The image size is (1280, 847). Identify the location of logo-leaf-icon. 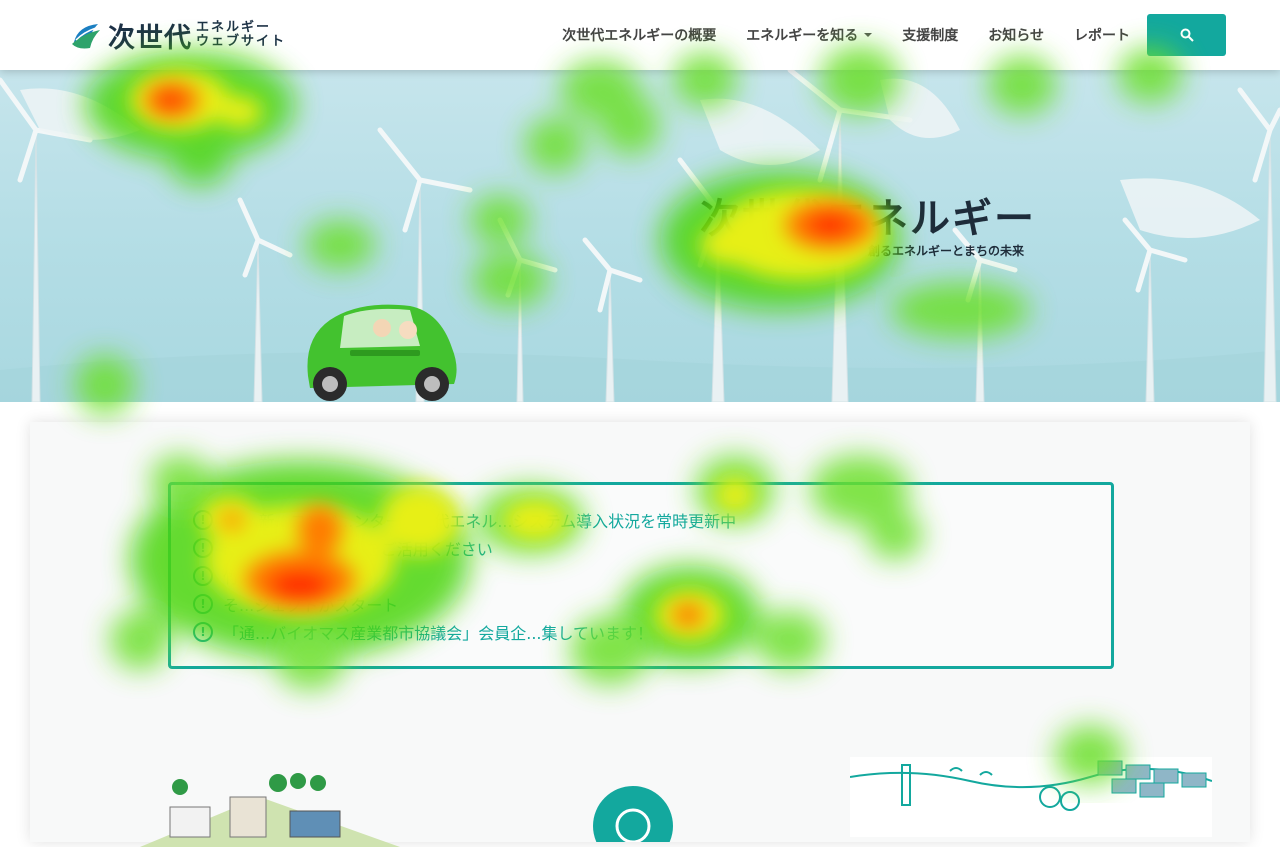
(86, 36).